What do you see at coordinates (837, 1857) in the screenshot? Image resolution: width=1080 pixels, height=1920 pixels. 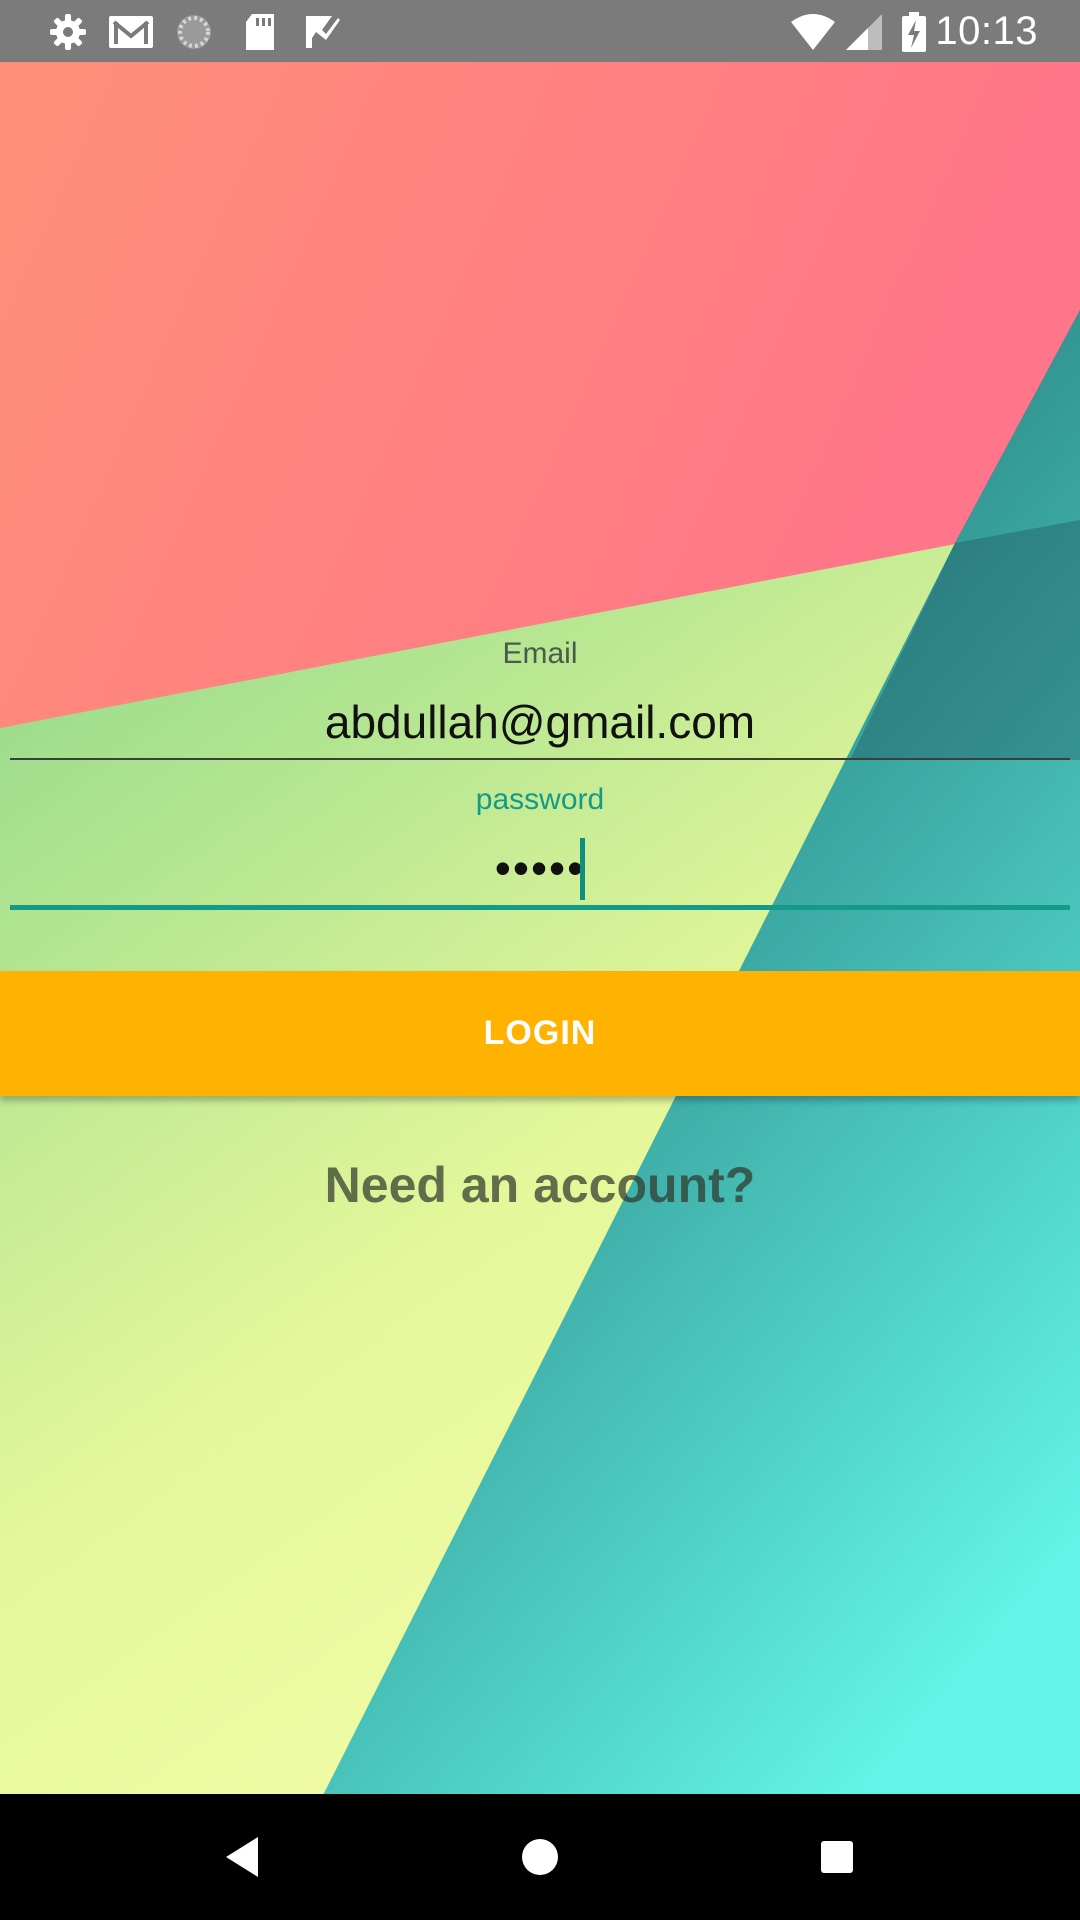 I see `recents-icon` at bounding box center [837, 1857].